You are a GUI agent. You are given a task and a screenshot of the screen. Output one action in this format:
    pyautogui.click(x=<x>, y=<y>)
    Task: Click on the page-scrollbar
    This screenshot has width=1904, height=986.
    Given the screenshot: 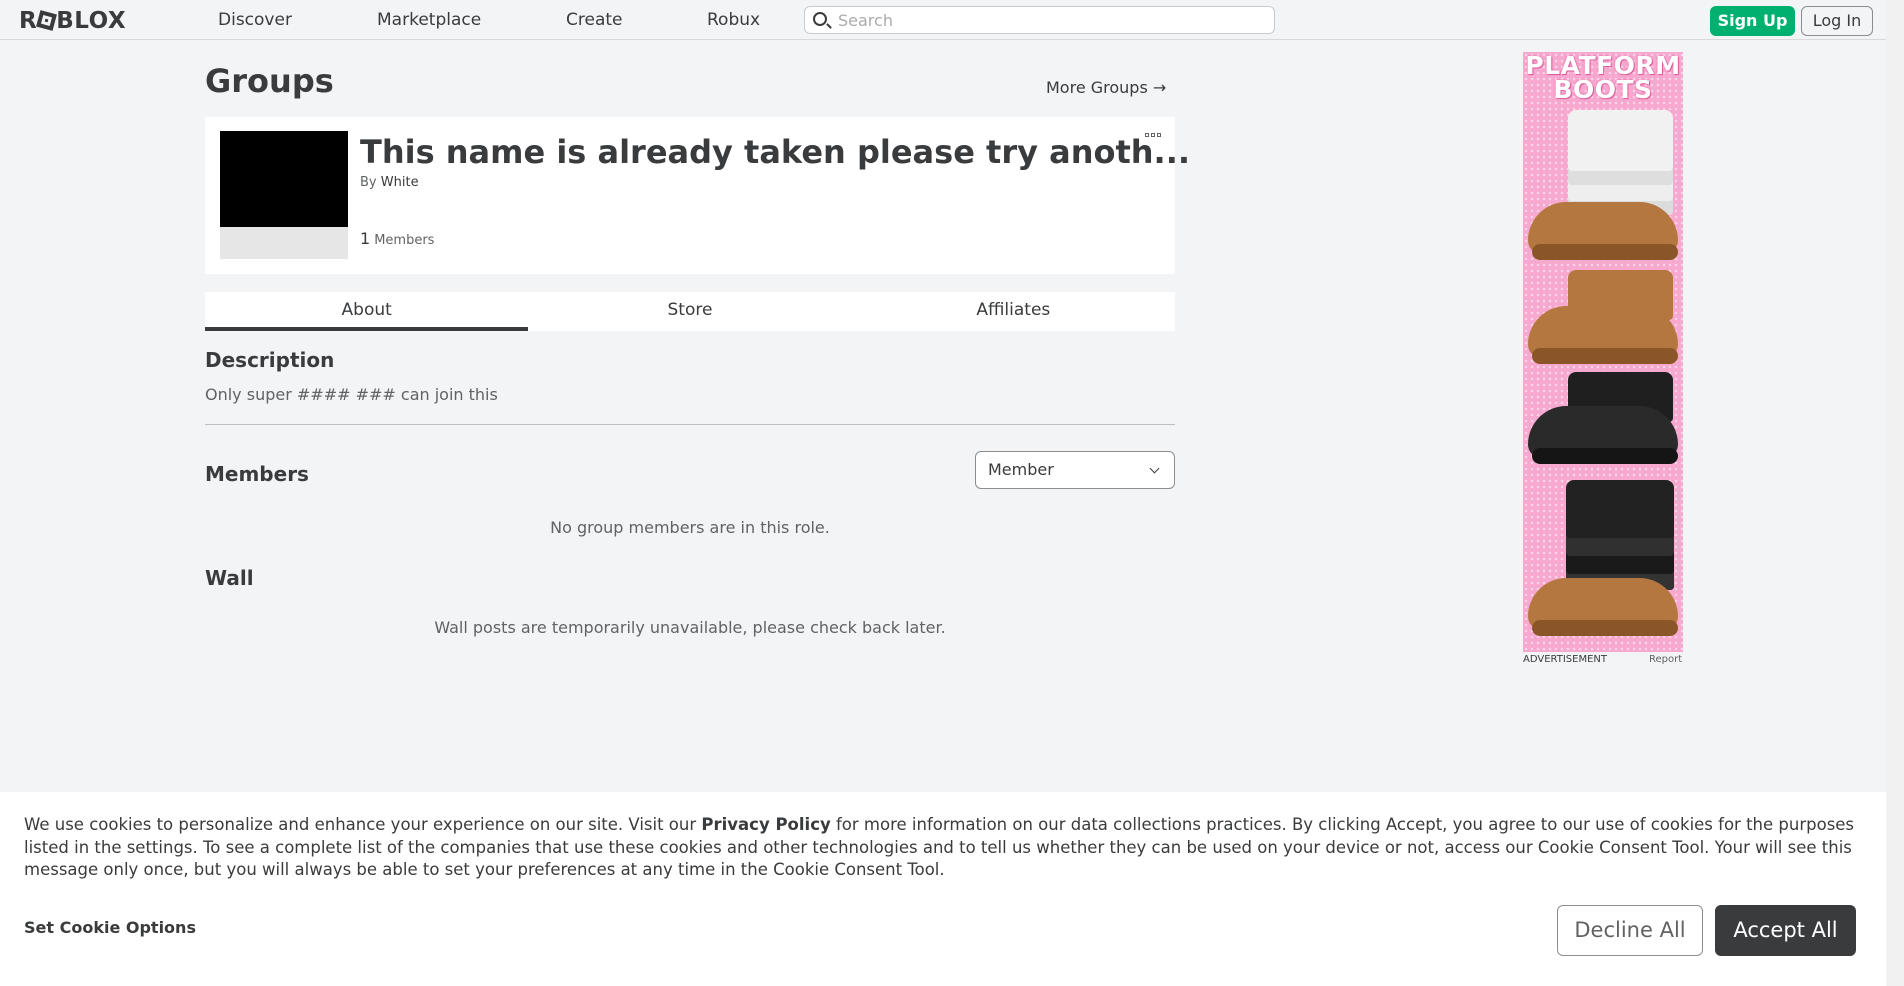 What is the action you would take?
    pyautogui.click(x=1895, y=493)
    